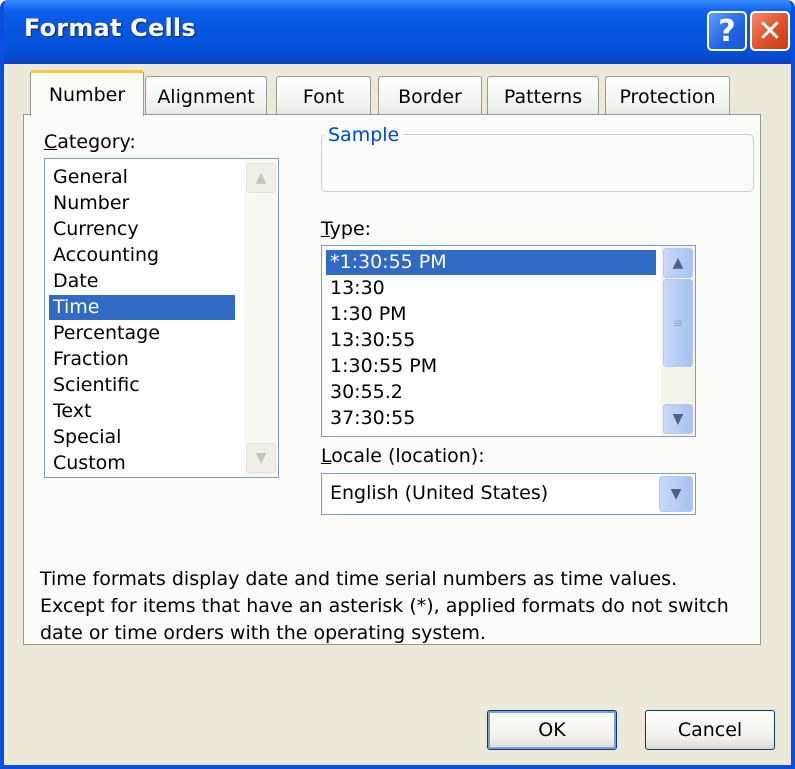 The height and width of the screenshot is (769, 795). I want to click on scroll-thumb: ≡, so click(678, 323).